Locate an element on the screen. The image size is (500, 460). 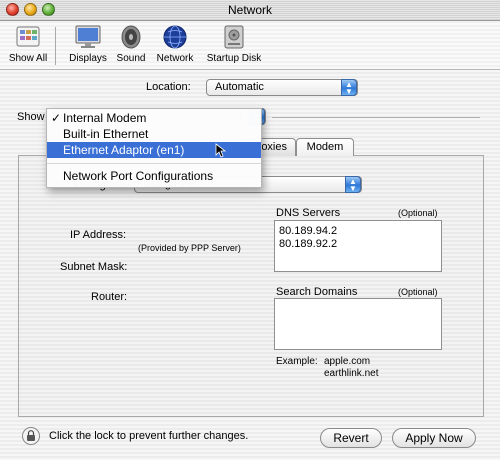
search-domains-label: Search Domains is located at coordinates (317, 292).